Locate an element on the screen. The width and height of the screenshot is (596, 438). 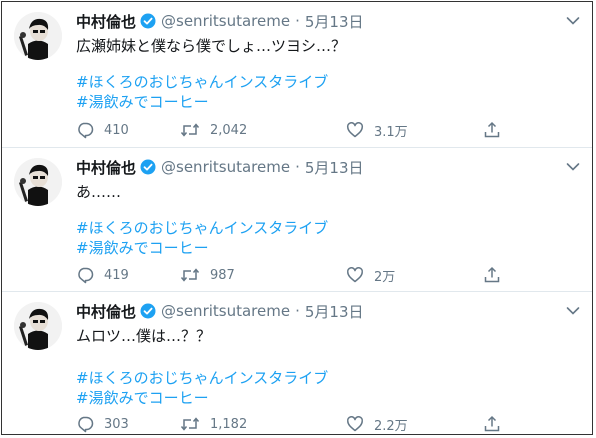
reply-count: 303 is located at coordinates (116, 424).